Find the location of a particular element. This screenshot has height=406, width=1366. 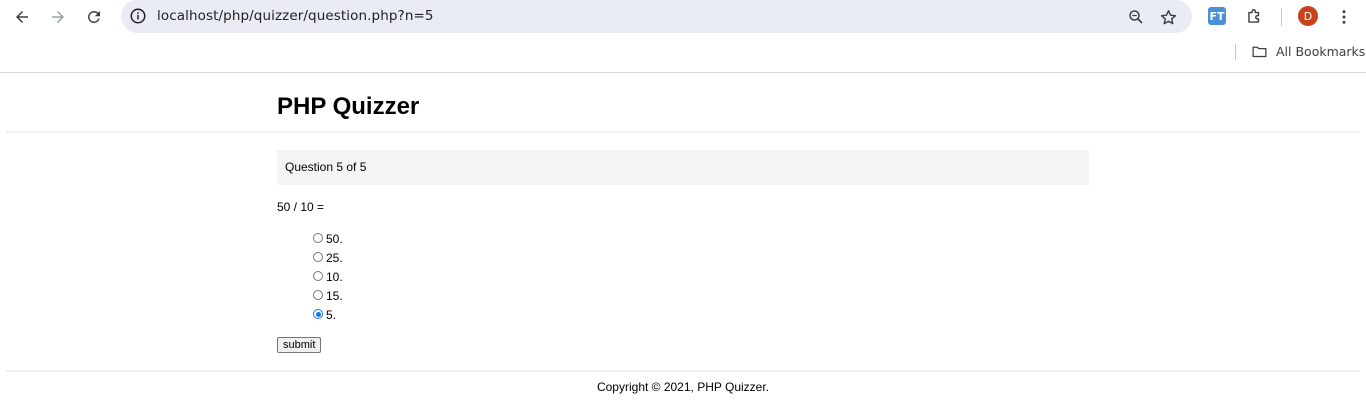

site-header: PHP Quizzer is located at coordinates (683, 103).